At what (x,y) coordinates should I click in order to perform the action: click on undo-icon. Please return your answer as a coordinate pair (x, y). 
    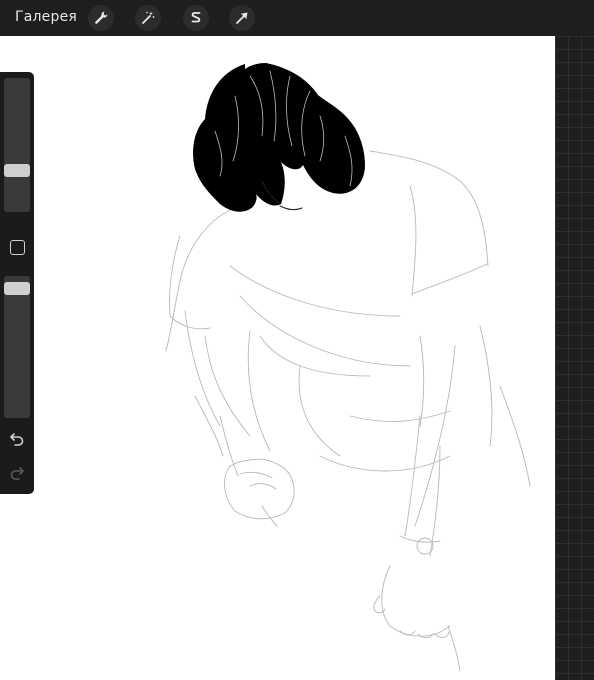
    Looking at the image, I should click on (17, 439).